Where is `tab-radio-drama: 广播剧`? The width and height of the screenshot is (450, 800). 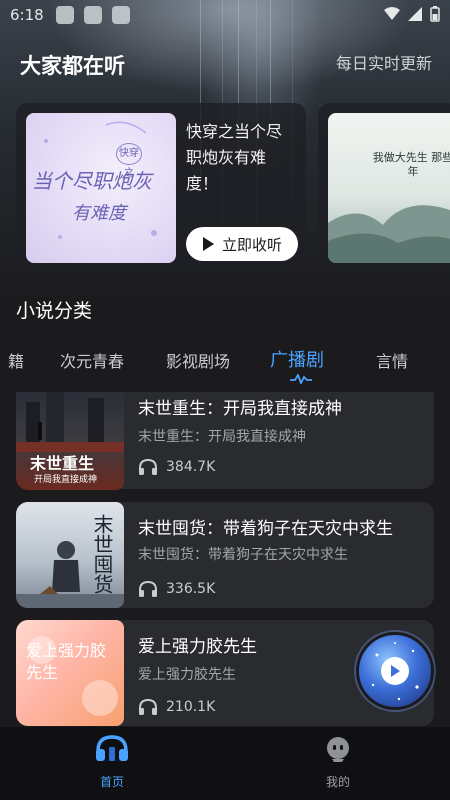 tab-radio-drama: 广播剧 is located at coordinates (297, 359).